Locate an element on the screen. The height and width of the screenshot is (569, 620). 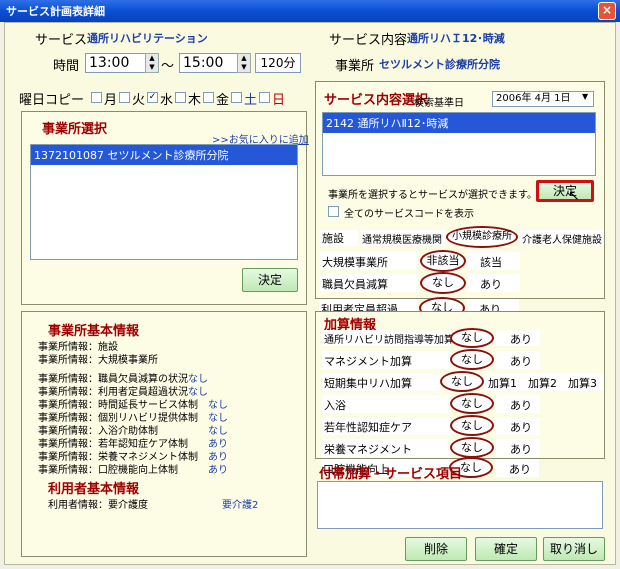
staff-shortage-label: 職員欠員減算 is located at coordinates (369, 283).